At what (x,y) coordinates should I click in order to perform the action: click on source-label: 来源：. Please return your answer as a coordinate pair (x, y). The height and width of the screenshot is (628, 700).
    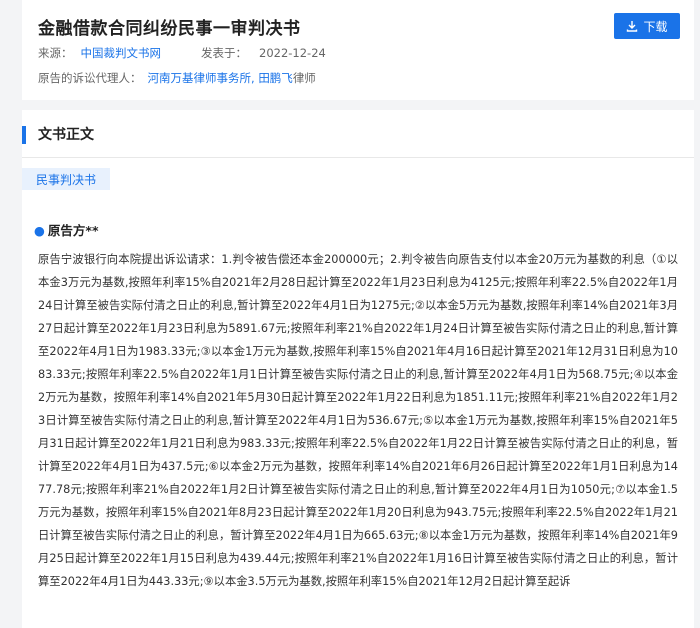
    Looking at the image, I should click on (55, 53).